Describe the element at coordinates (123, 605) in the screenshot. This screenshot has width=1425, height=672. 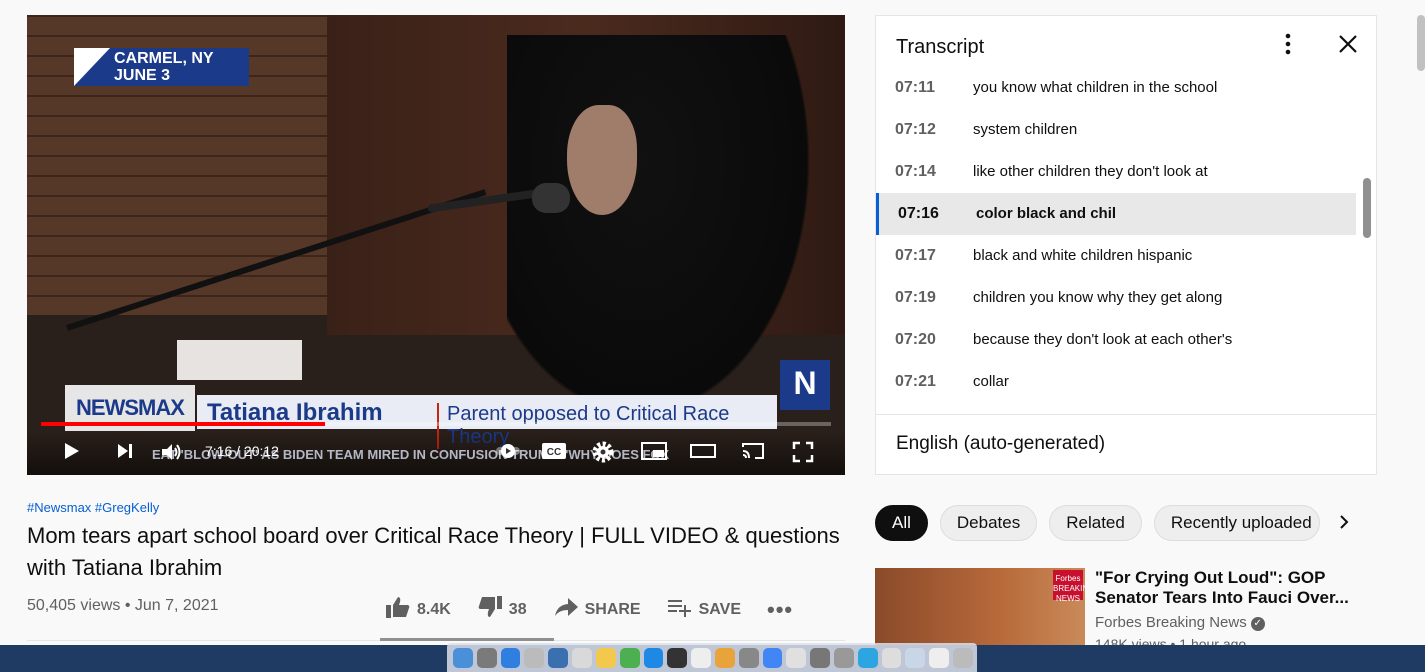
I see `view-count-date: 50,405 views • Jun 7, 2021` at that location.